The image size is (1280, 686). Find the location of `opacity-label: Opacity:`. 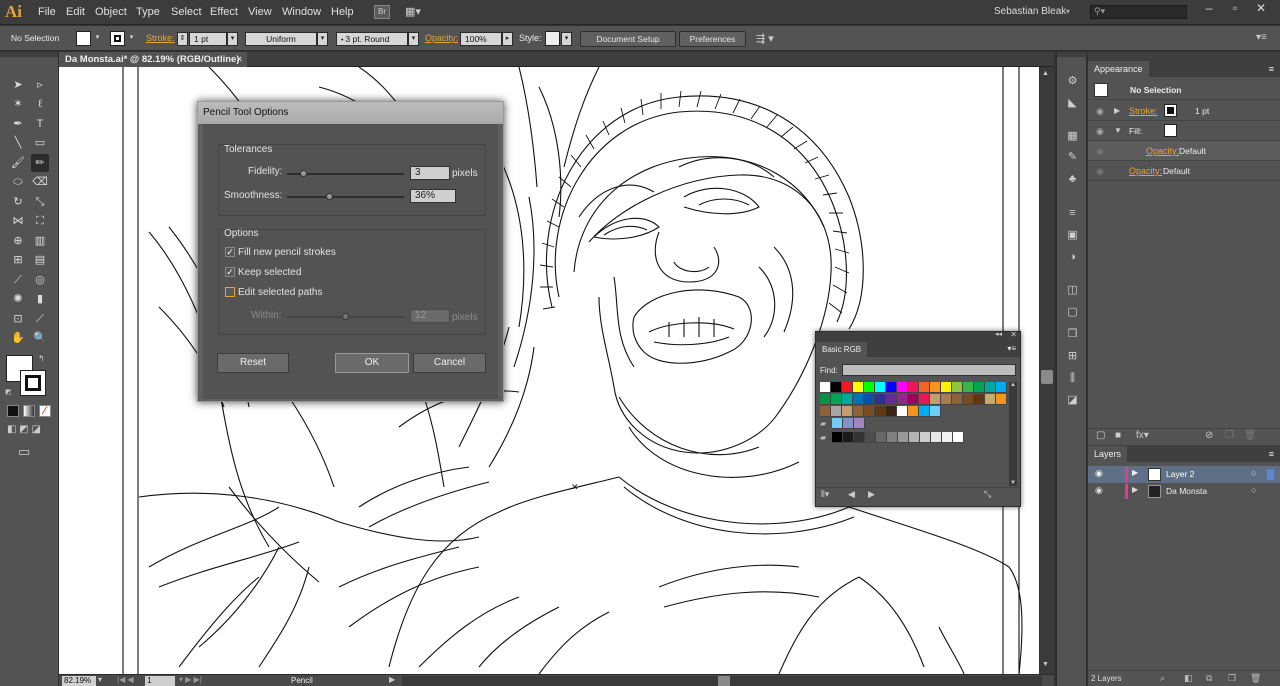

opacity-label: Opacity: is located at coordinates (441, 38).